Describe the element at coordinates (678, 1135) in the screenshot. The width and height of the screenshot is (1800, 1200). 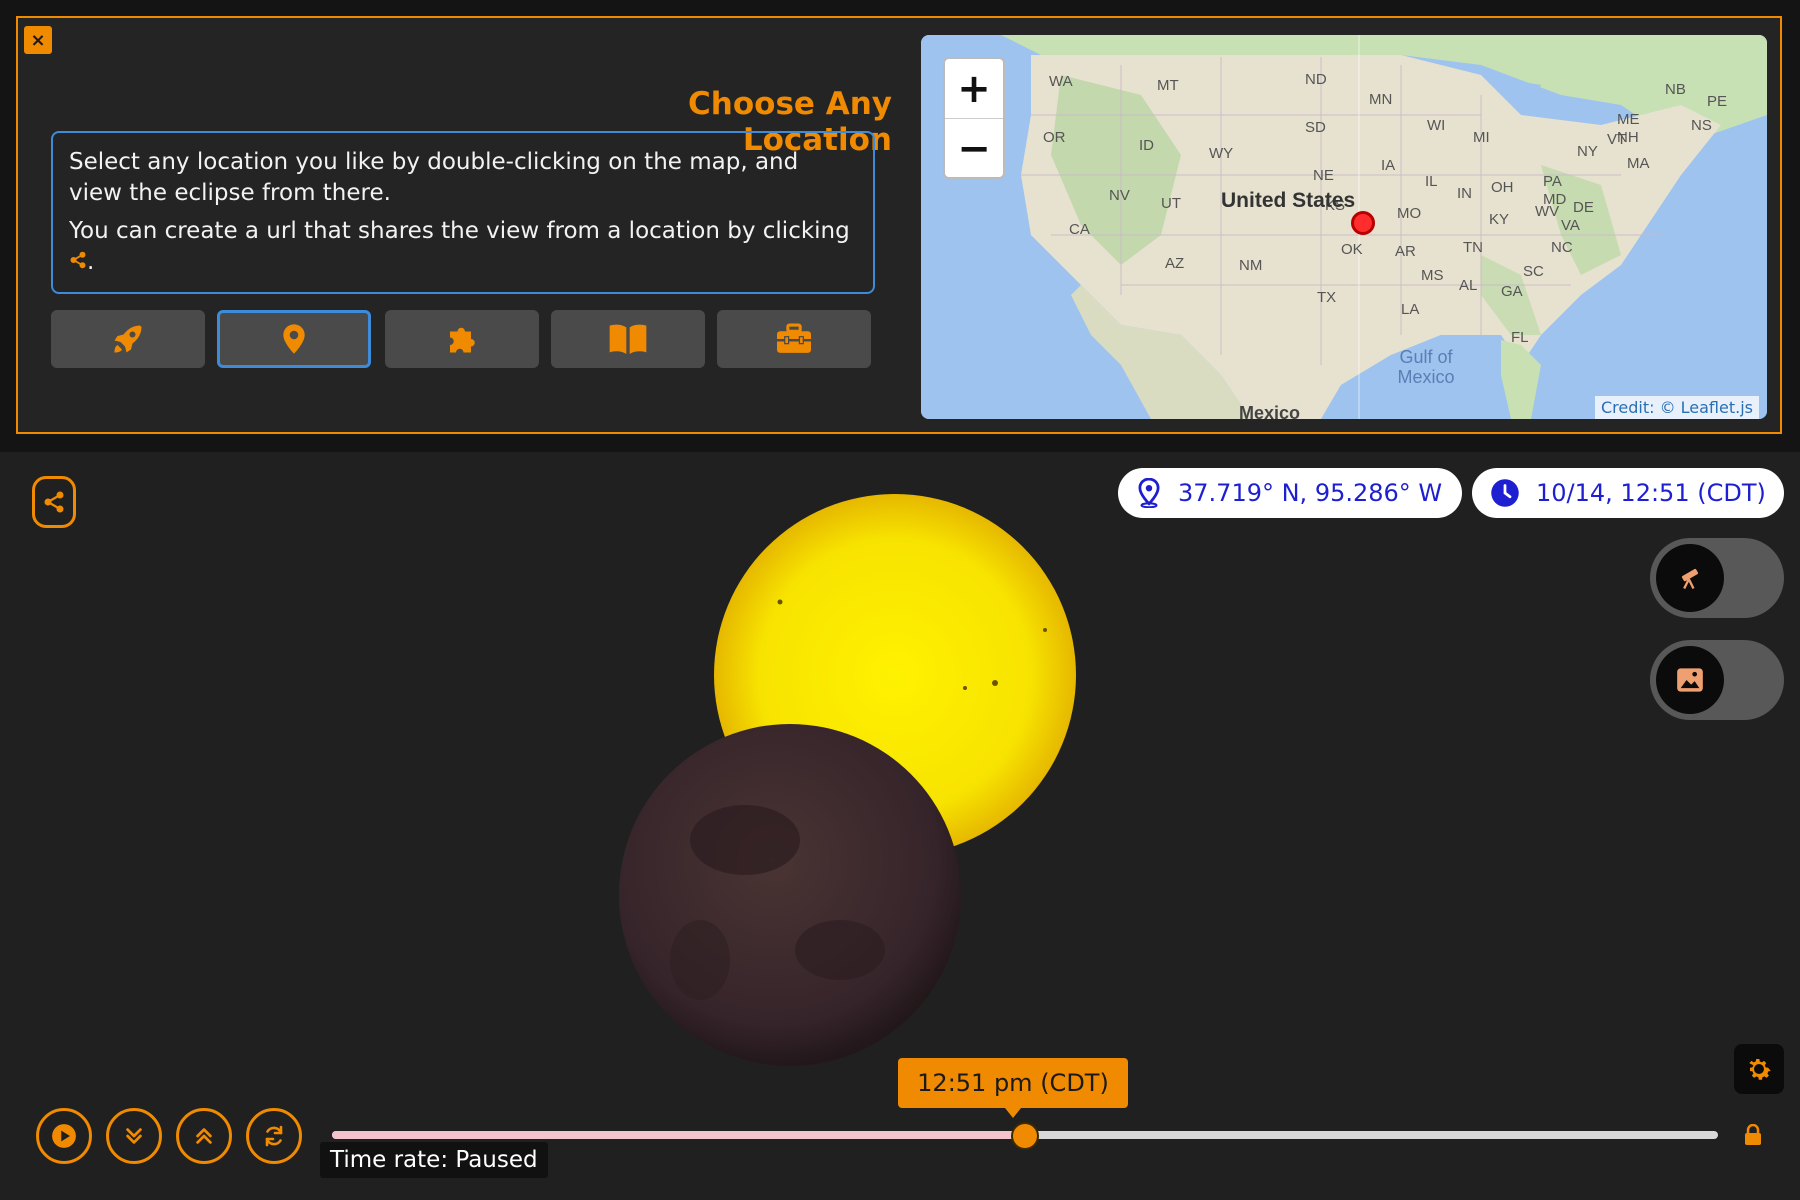
I see `time-slider-fill` at that location.